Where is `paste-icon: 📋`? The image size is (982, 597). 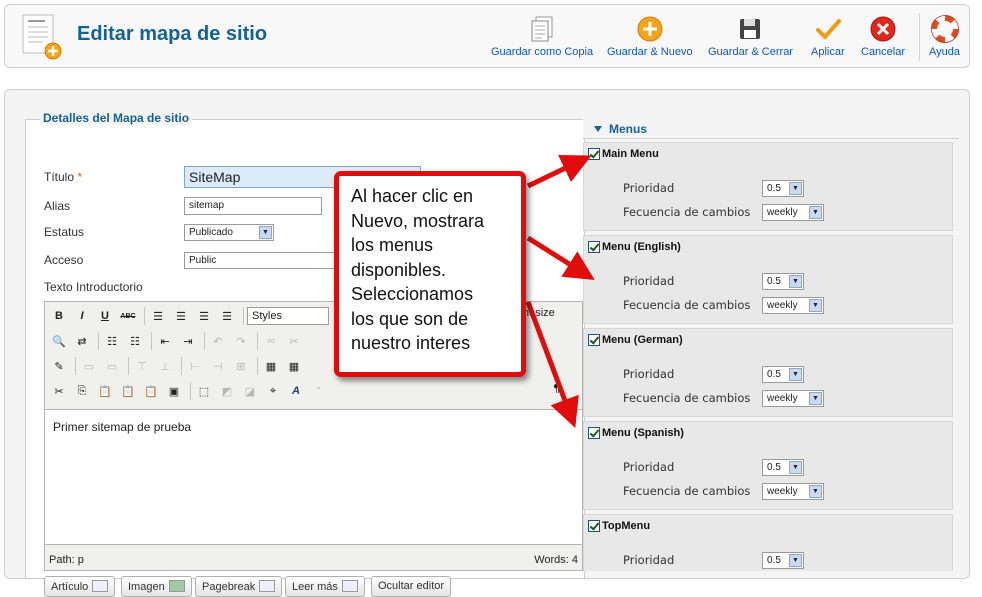 paste-icon: 📋 is located at coordinates (105, 391).